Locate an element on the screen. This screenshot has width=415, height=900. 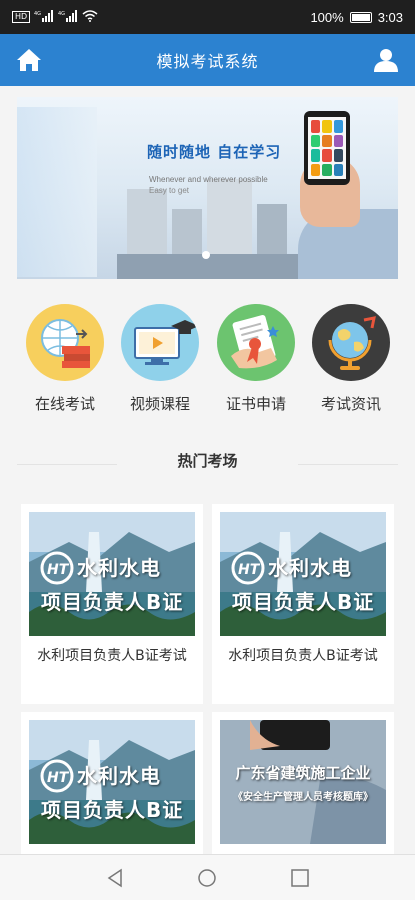
exam-card-image-line2: 《安全生产管理人员考核题库》 is located at coordinates (303, 797).